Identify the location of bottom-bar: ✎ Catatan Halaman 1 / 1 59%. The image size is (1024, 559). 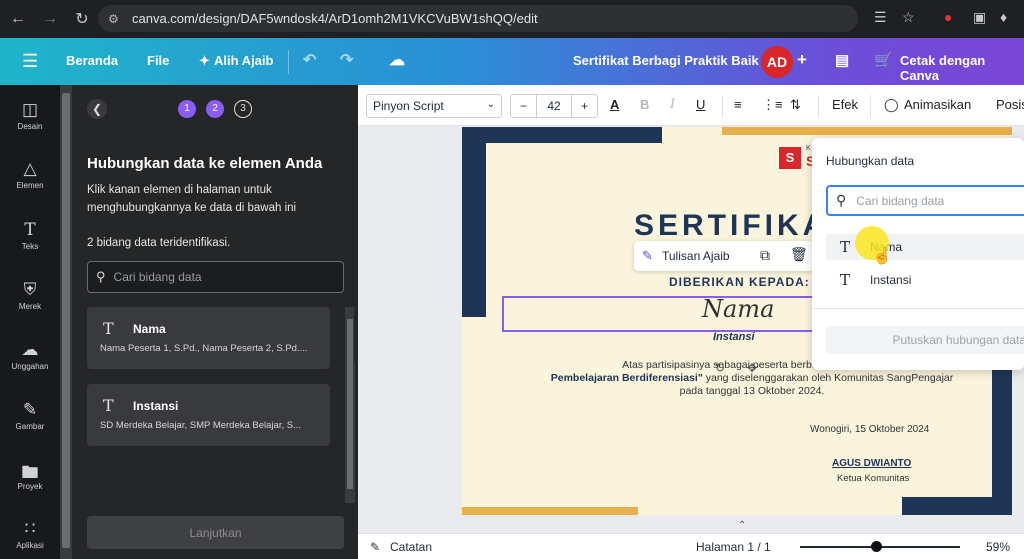
(691, 546).